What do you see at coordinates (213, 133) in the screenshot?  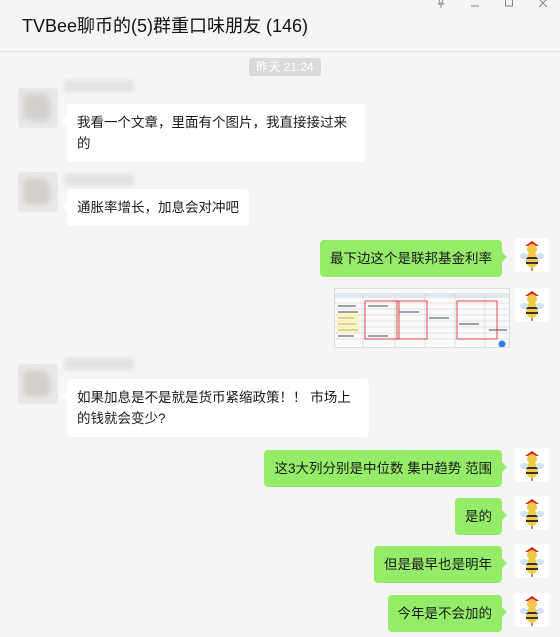 I see `message-bubble: 我看一个文章，里面有个图片，我直接接过来 的` at bounding box center [213, 133].